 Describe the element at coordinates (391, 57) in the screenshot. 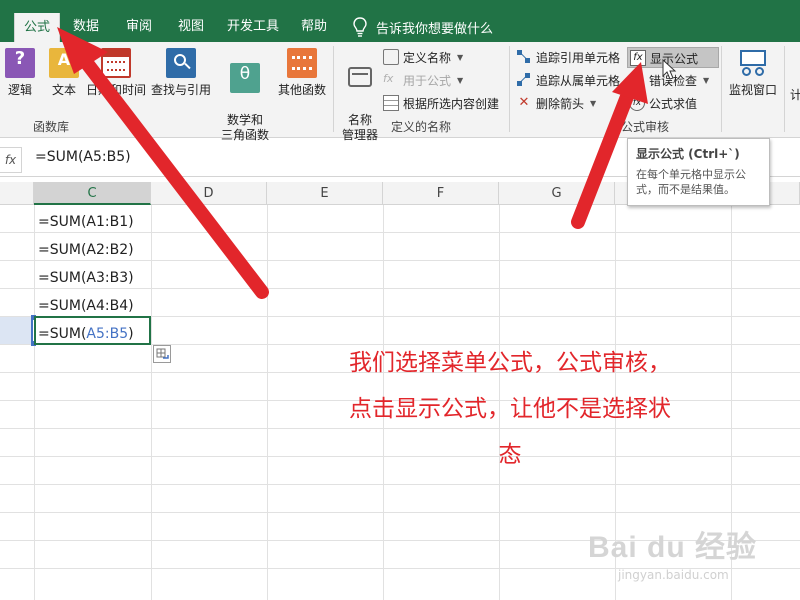

I see `tag-icon` at that location.